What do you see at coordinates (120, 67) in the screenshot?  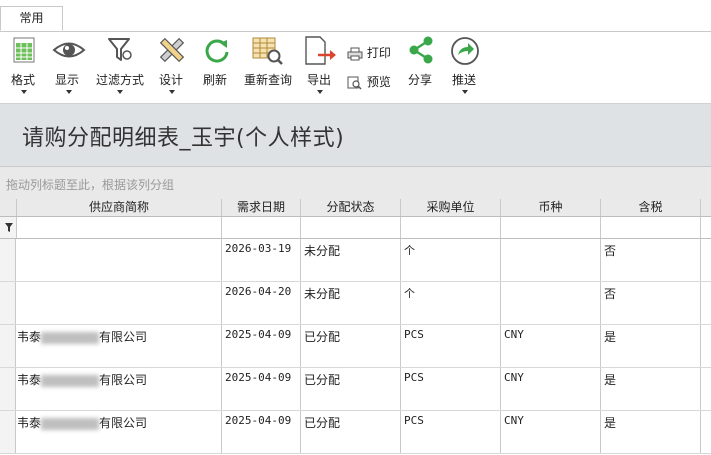 I see `filter-mode-button: 过滤方式` at bounding box center [120, 67].